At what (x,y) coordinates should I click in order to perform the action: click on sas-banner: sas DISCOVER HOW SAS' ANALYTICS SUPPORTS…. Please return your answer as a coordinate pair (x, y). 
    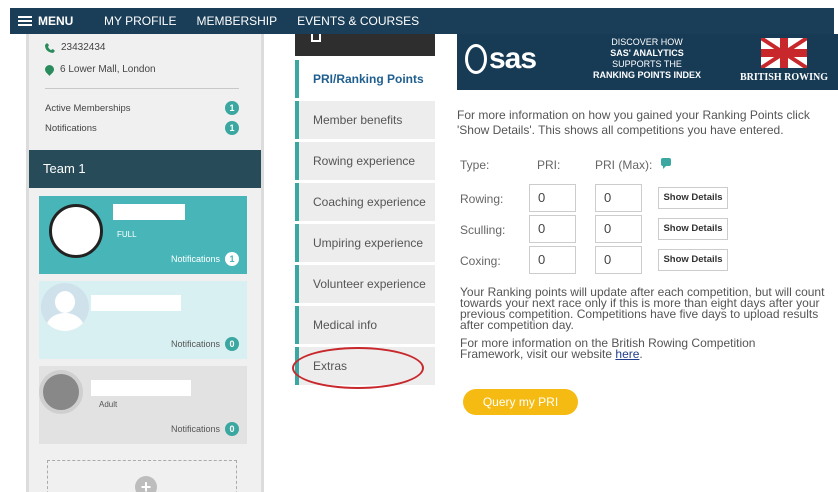
    Looking at the image, I should click on (647, 62).